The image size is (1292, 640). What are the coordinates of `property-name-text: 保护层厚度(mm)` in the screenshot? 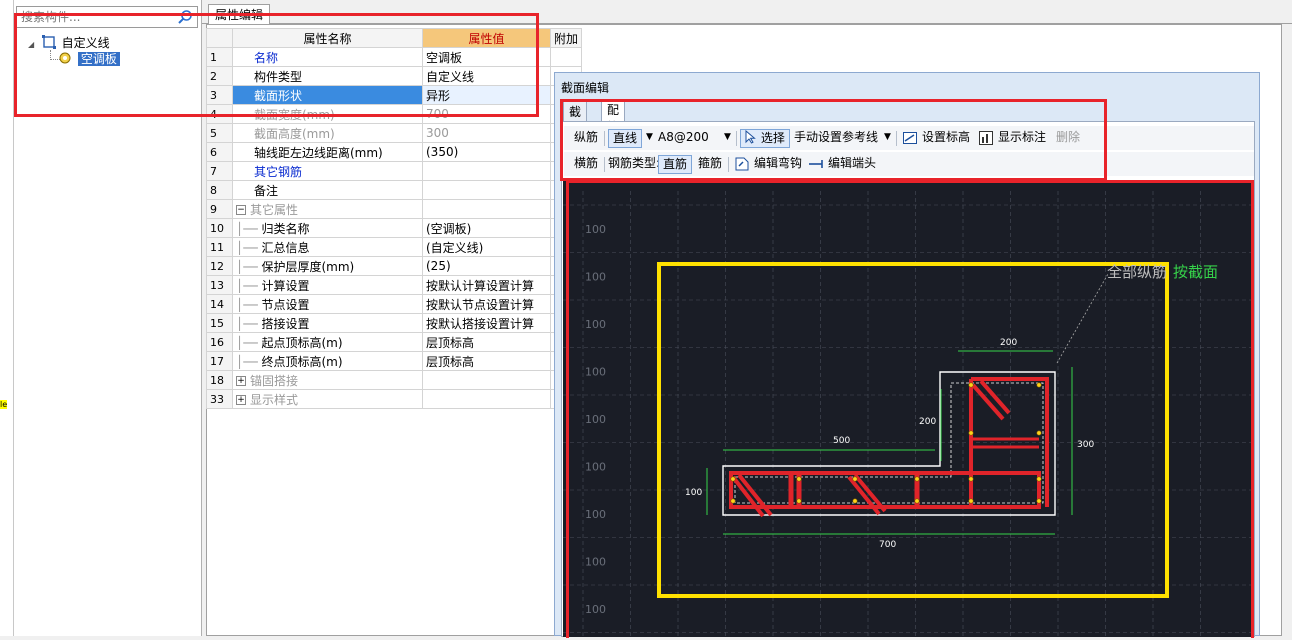 It's located at (308, 266).